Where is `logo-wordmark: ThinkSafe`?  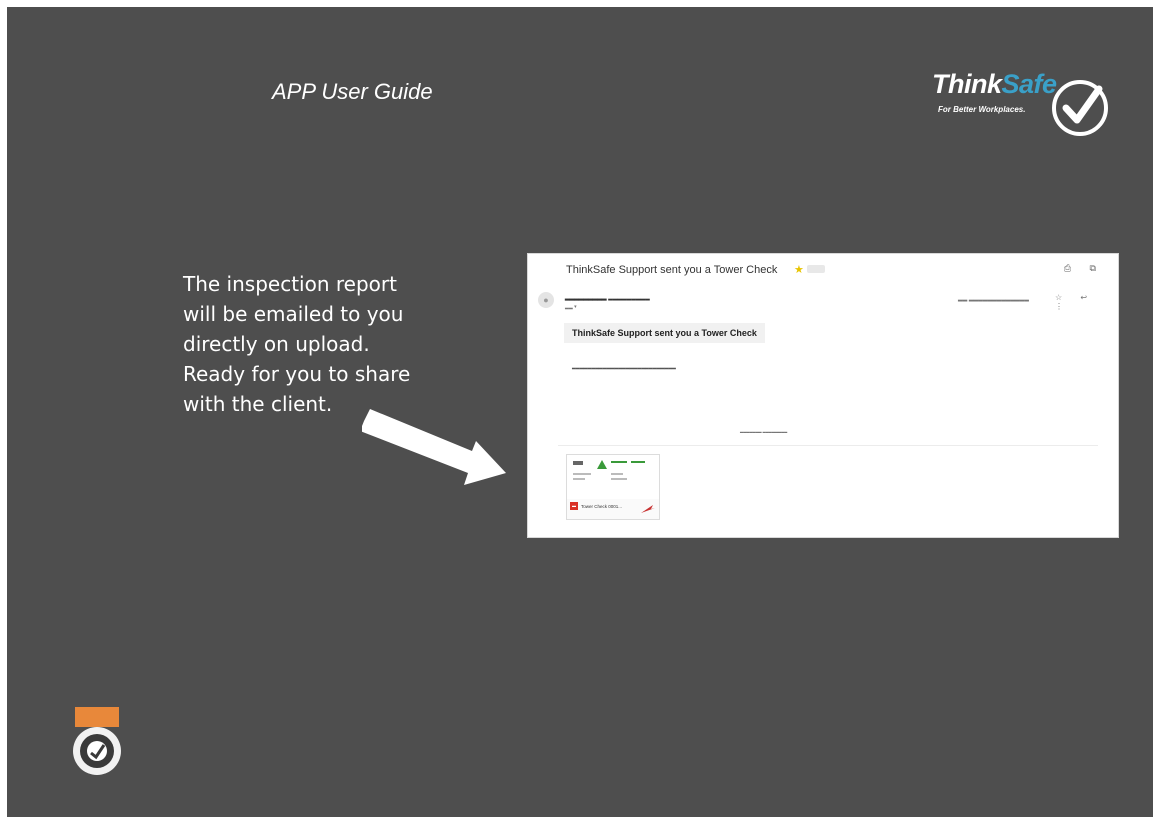
logo-wordmark: ThinkSafe is located at coordinates (994, 84).